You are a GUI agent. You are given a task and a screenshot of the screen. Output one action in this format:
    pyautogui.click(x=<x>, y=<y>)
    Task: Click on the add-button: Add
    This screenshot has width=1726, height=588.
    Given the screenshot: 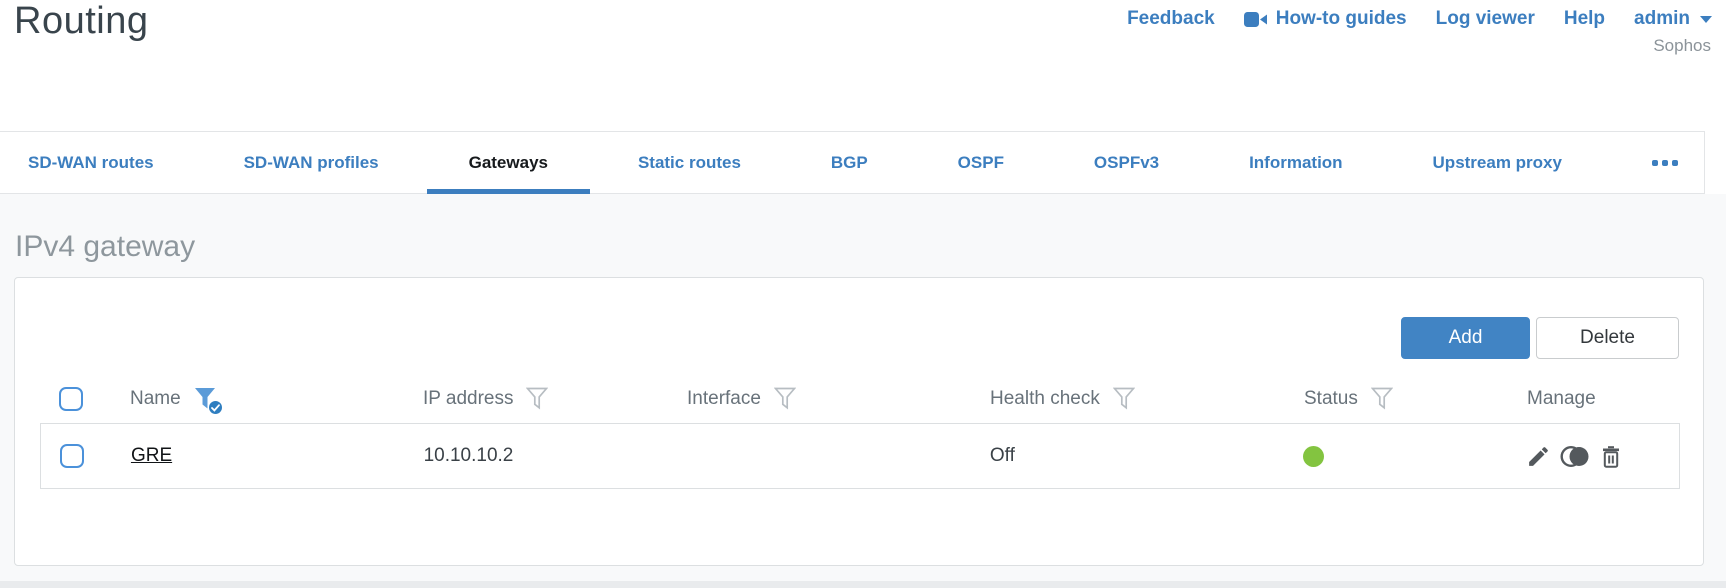 What is the action you would take?
    pyautogui.click(x=1465, y=338)
    